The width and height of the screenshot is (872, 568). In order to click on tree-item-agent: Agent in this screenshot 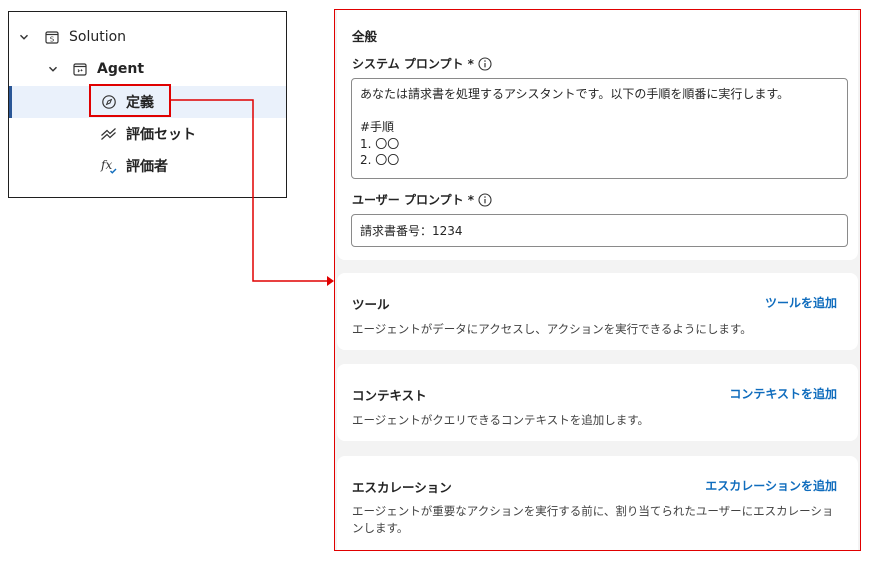, I will do `click(147, 69)`.